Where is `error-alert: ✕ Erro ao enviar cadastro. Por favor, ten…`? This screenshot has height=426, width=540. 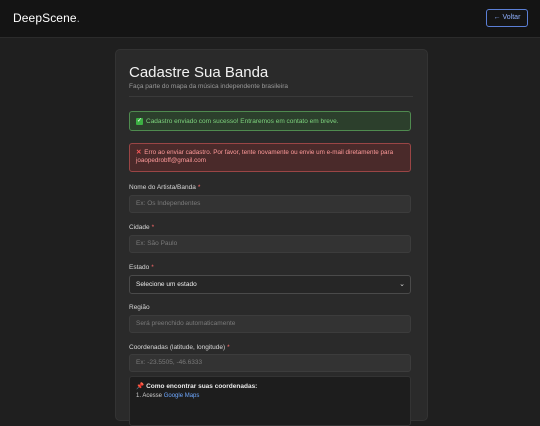 error-alert: ✕ Erro ao enviar cadastro. Por favor, ten… is located at coordinates (270, 157).